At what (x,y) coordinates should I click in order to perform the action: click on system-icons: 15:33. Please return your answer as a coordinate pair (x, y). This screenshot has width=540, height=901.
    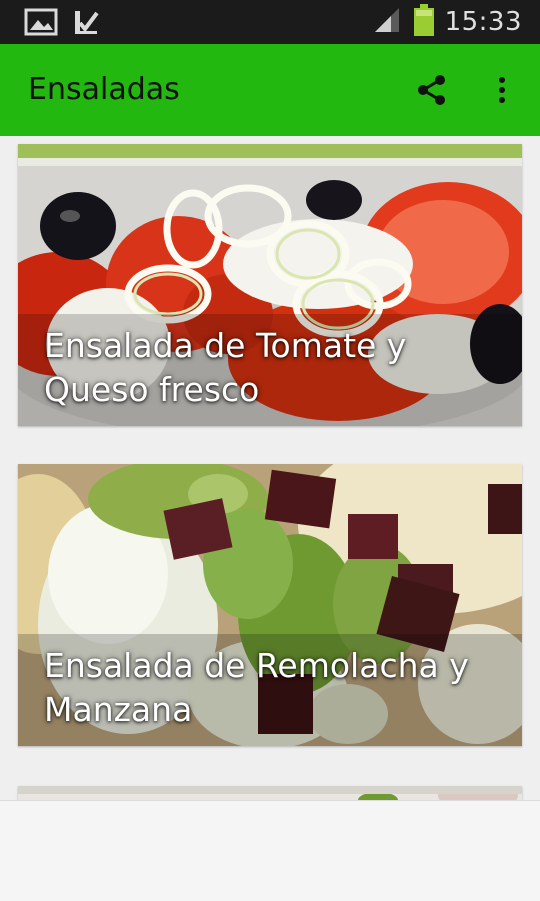
    Looking at the image, I should click on (447, 22).